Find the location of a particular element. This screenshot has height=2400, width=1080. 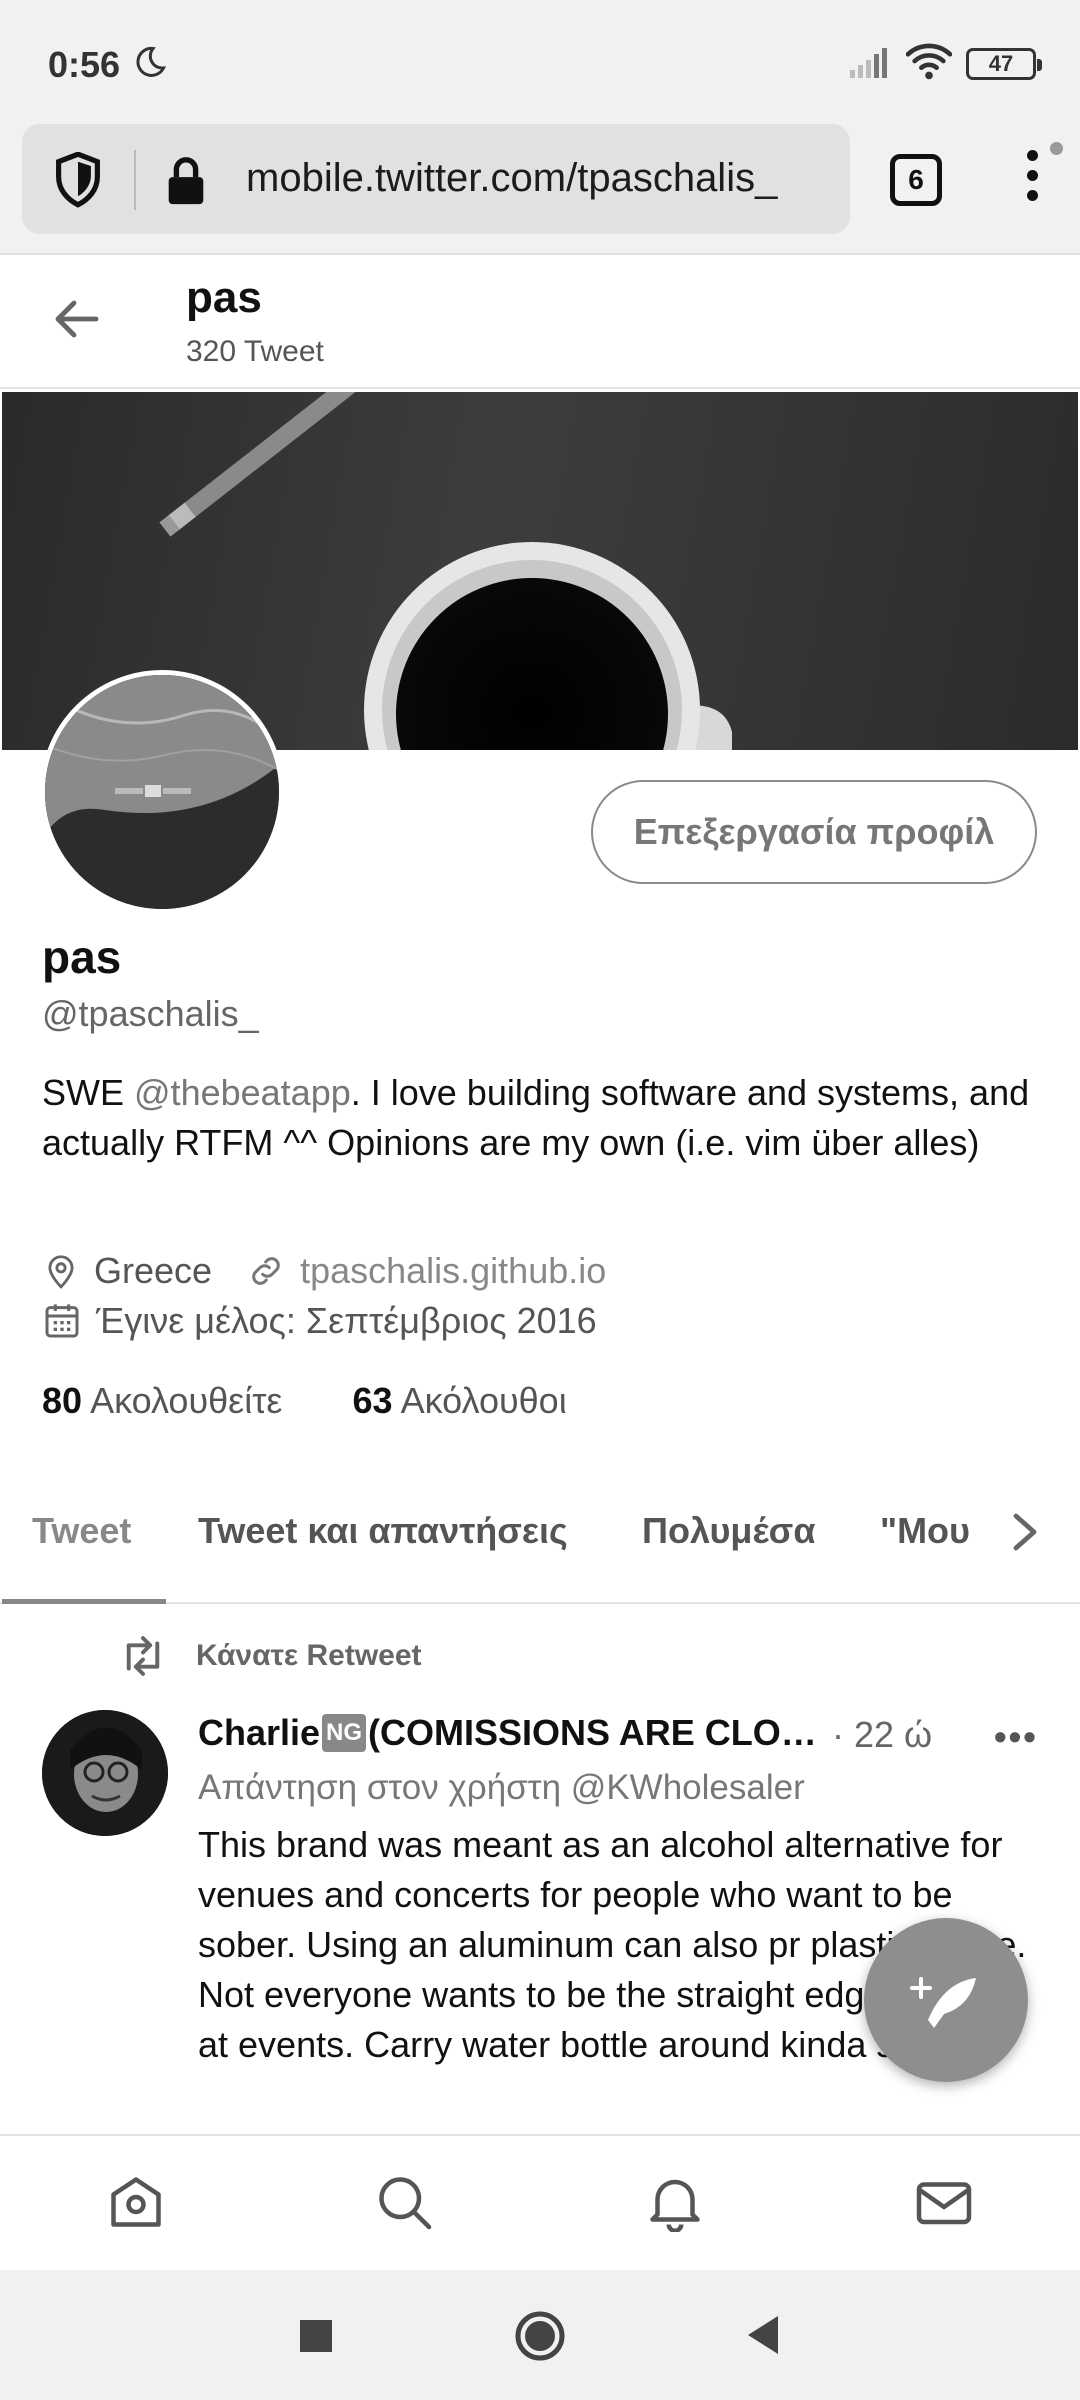

following-link: 80 Ακολουθείτε is located at coordinates (162, 1400).